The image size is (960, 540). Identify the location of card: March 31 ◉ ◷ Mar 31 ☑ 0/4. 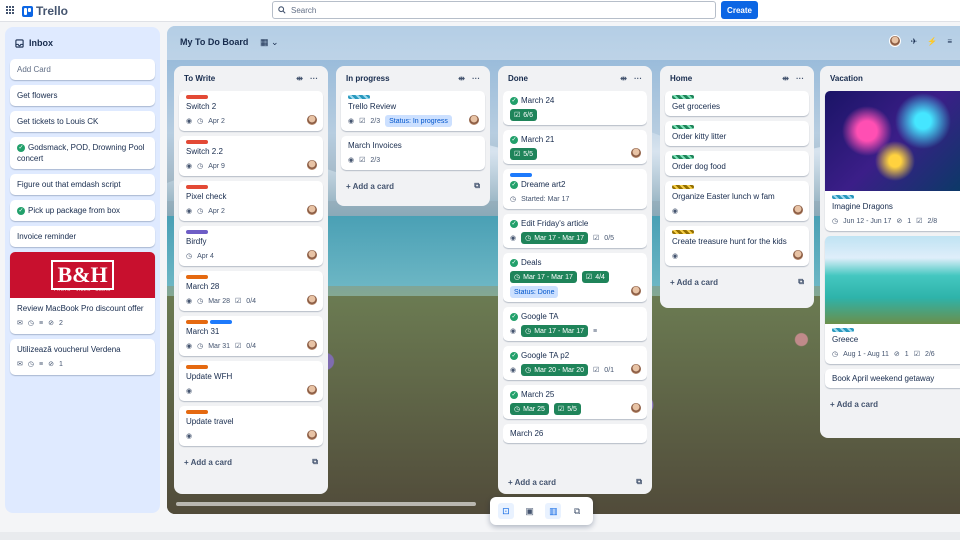
(251, 336).